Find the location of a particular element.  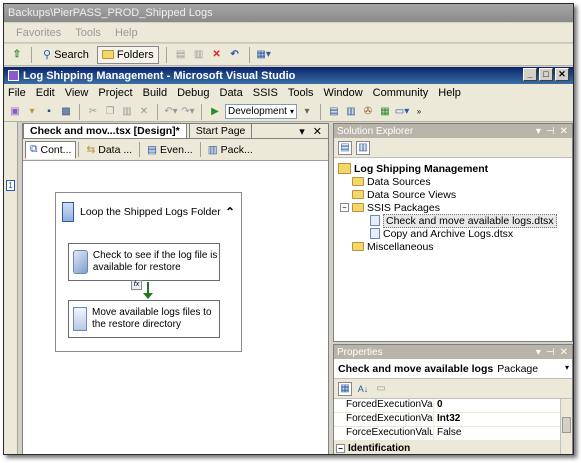

menu-edit: Edit is located at coordinates (45, 93).